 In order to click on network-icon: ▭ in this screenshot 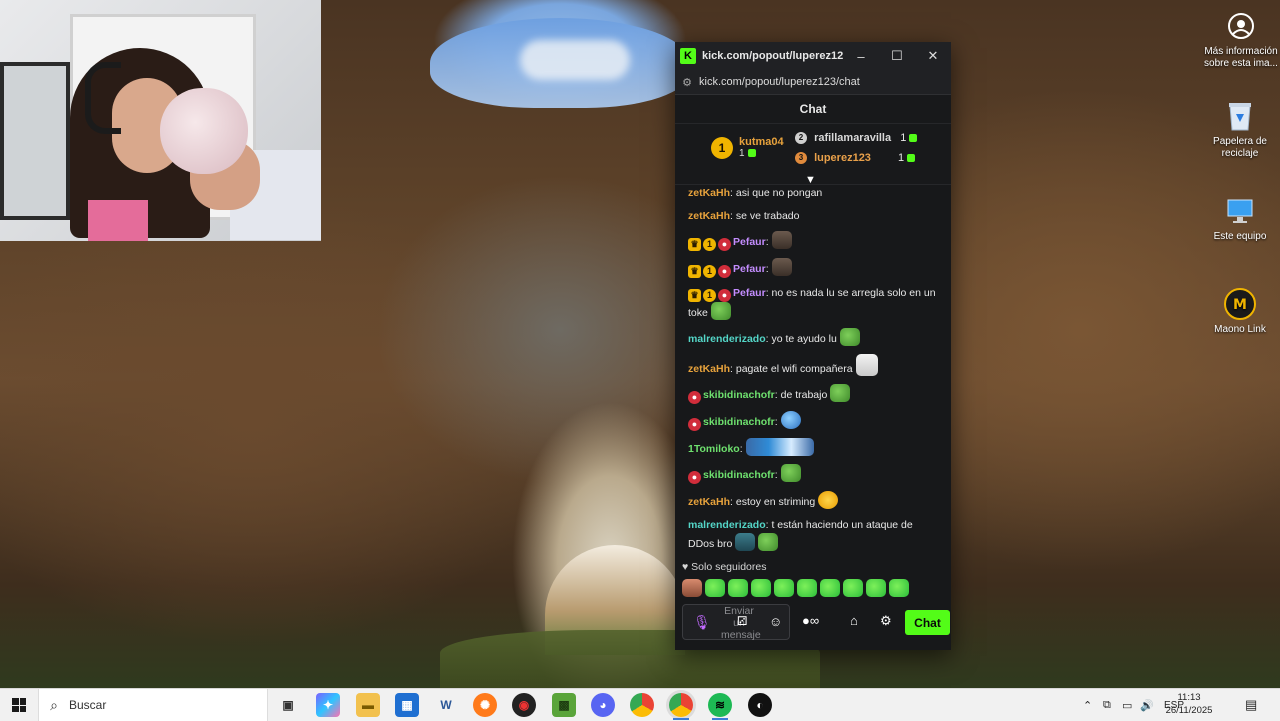, I will do `click(1127, 705)`.